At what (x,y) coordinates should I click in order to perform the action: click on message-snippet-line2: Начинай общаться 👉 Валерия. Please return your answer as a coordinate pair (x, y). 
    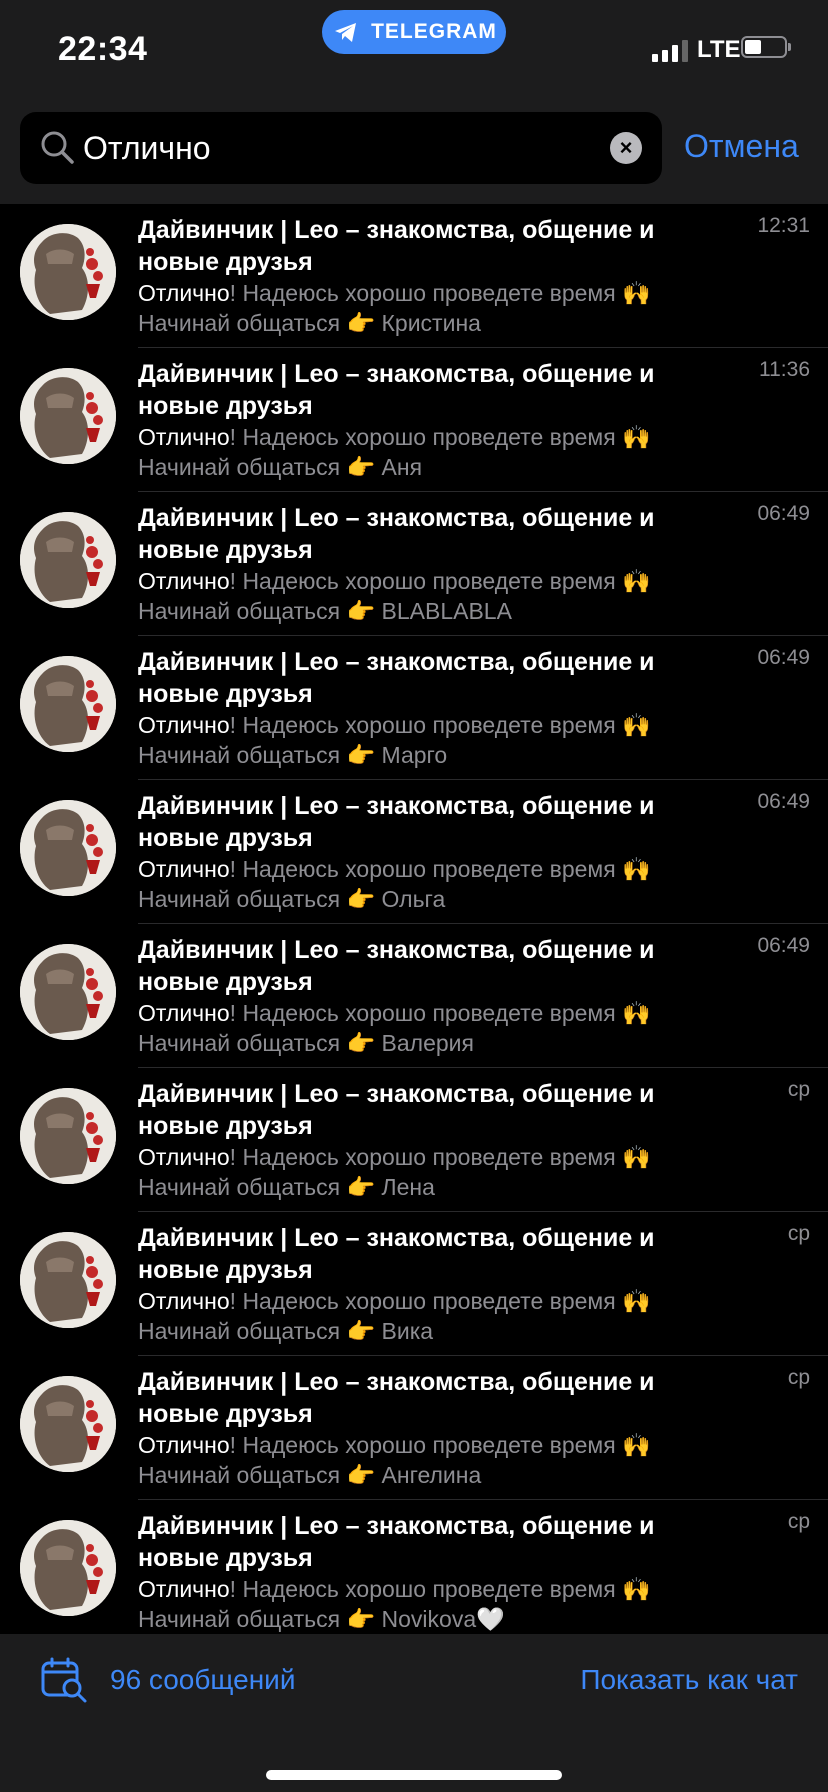
    Looking at the image, I should click on (306, 1043).